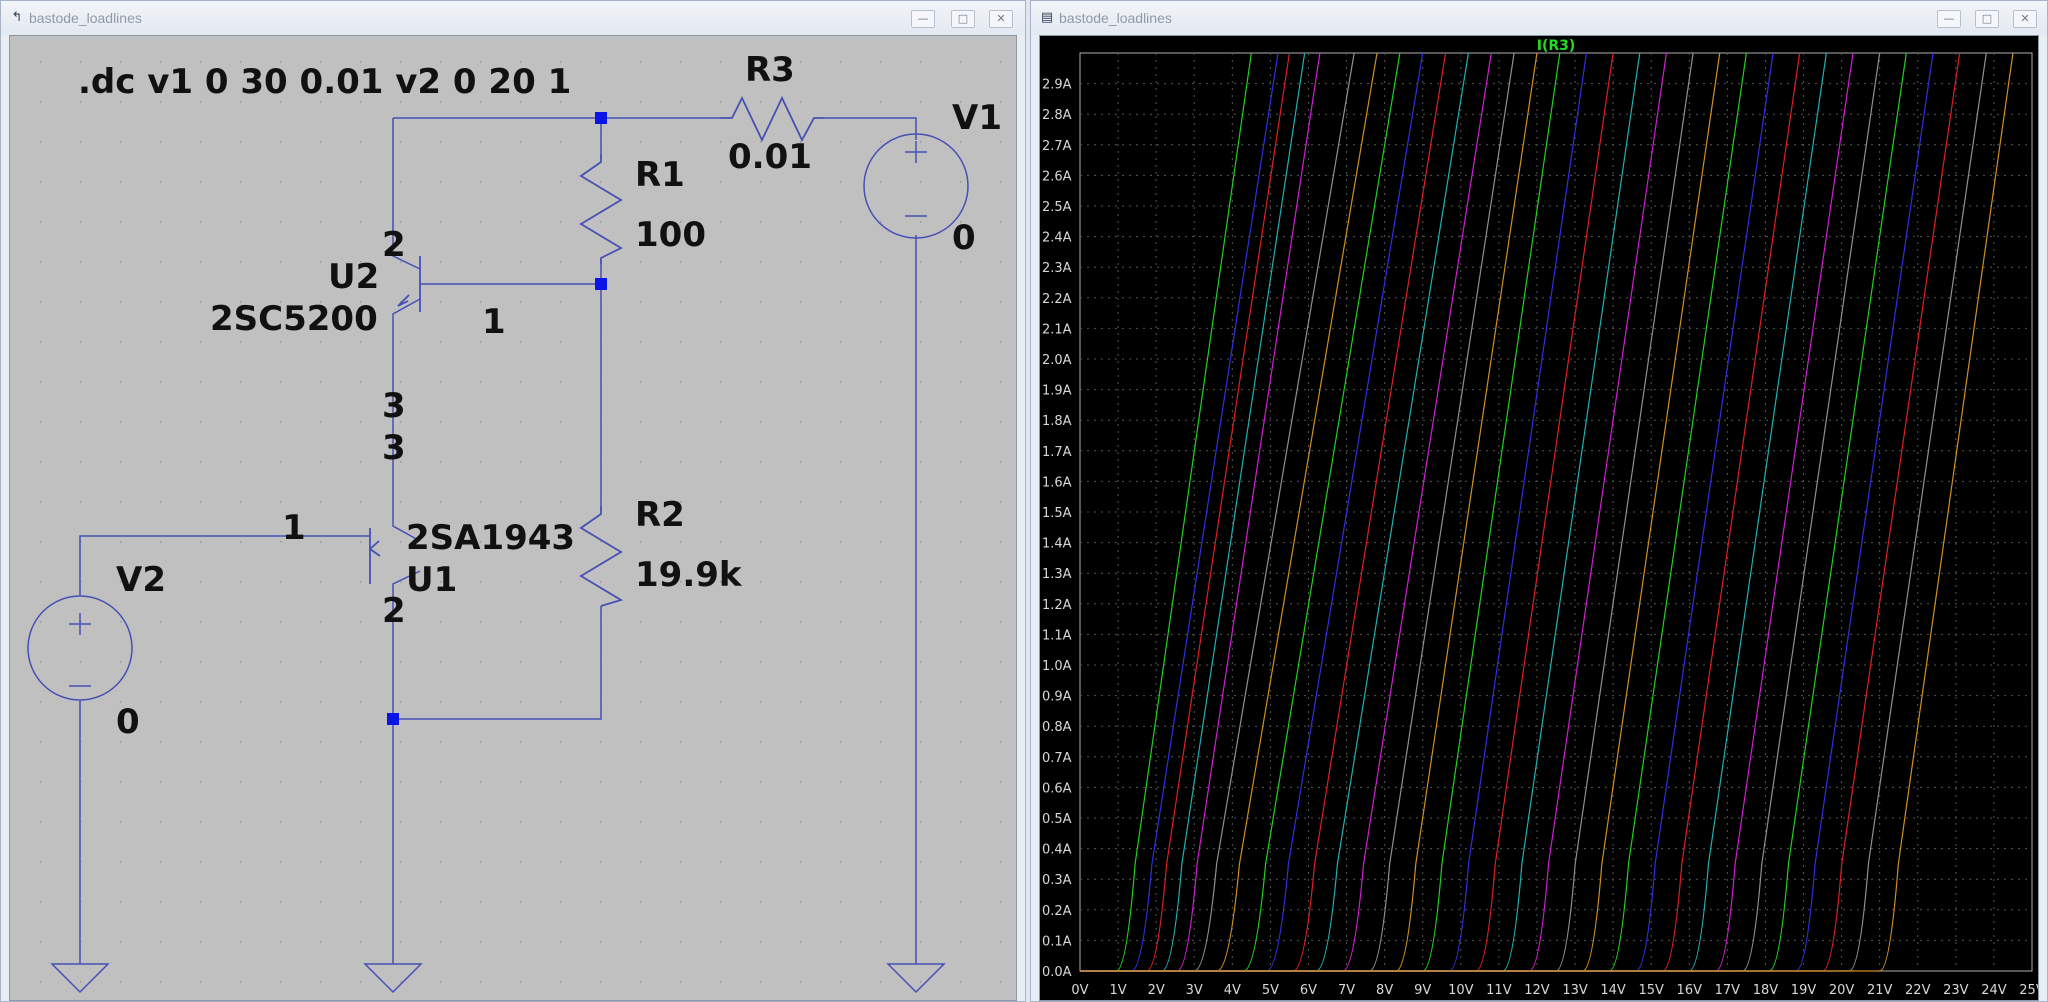  Describe the element at coordinates (141, 580) in the screenshot. I see `v2-name: V2` at that location.